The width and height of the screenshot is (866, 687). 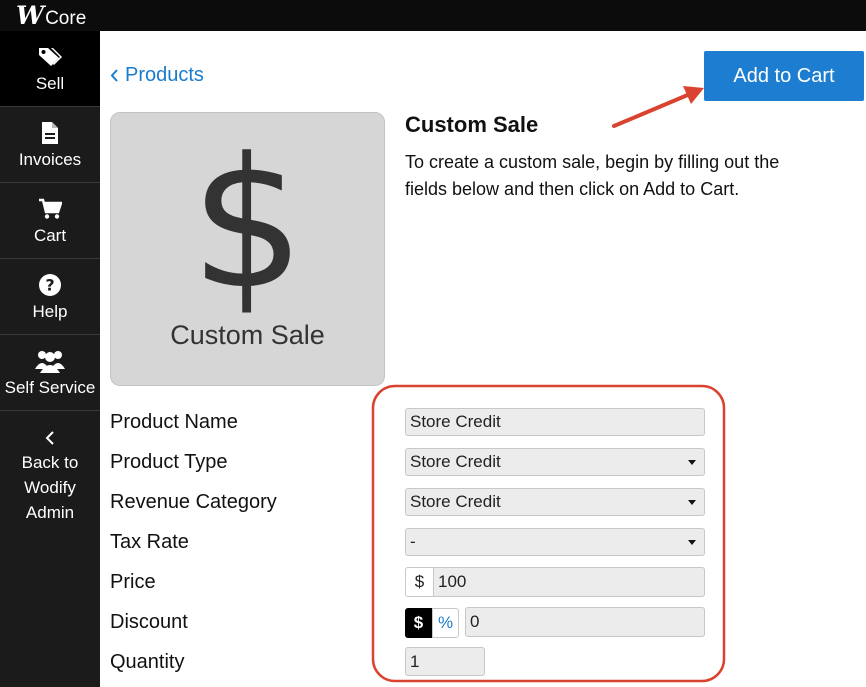 I want to click on top-bar: W Core, so click(x=433, y=15).